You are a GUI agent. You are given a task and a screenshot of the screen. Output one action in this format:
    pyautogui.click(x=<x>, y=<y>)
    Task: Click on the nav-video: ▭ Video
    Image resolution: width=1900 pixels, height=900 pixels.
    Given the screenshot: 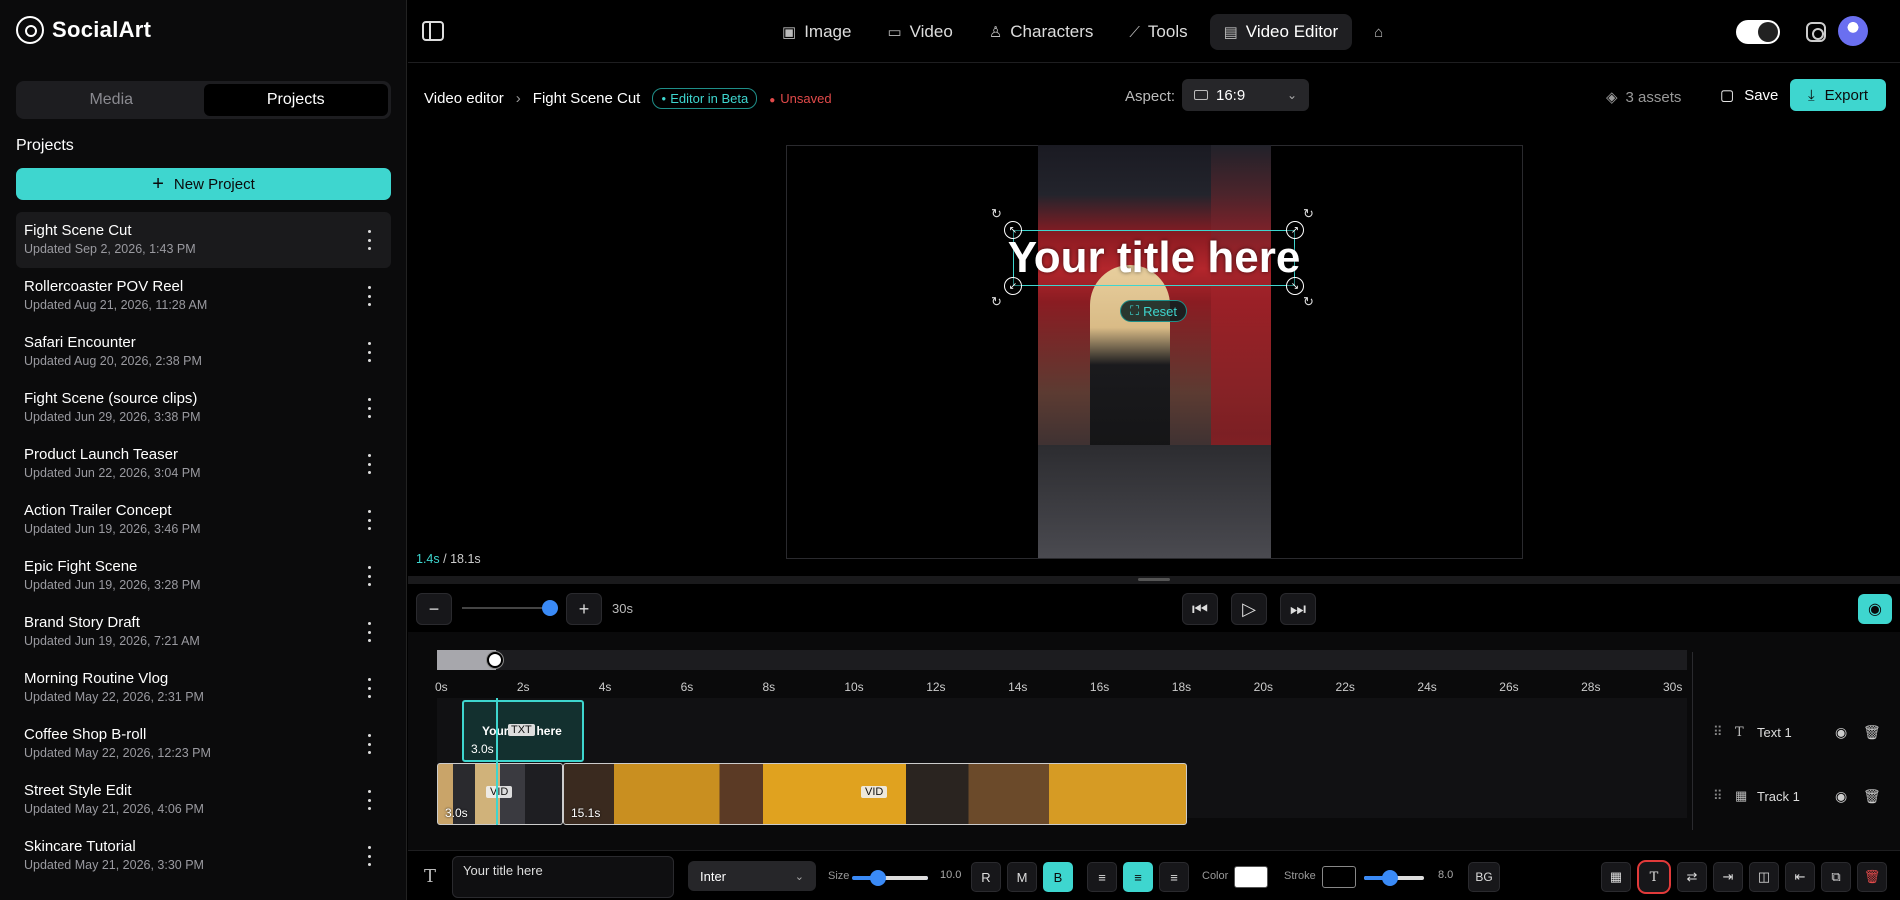 What is the action you would take?
    pyautogui.click(x=919, y=32)
    